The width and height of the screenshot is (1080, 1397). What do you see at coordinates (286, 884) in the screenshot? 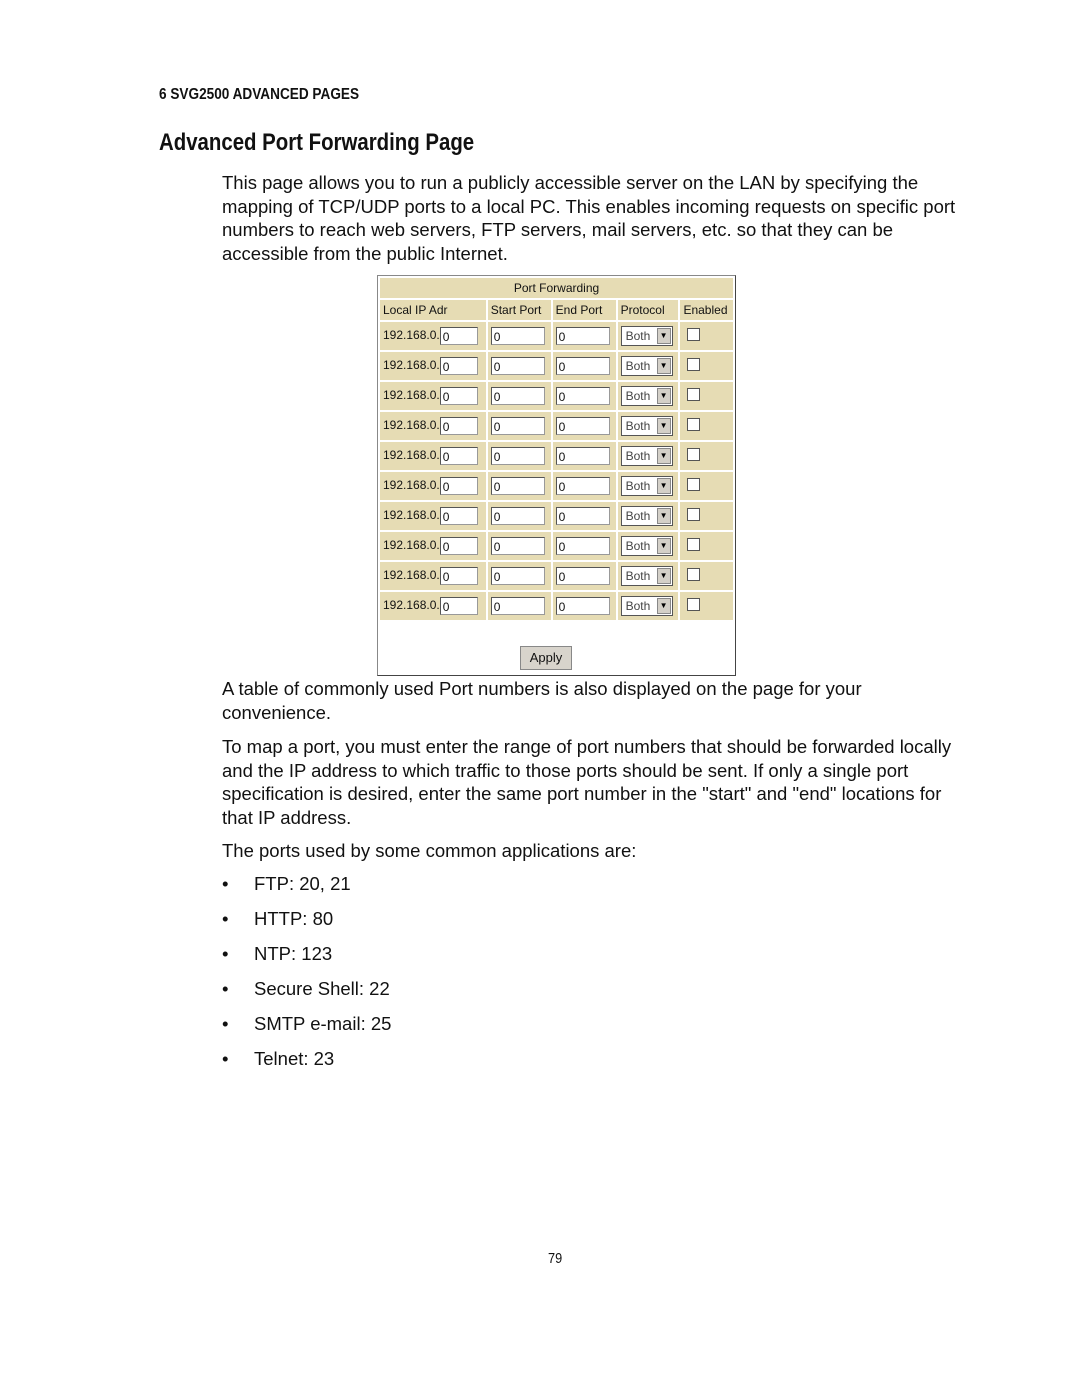
I see `bullet-item: • FTP: 20, 21` at bounding box center [286, 884].